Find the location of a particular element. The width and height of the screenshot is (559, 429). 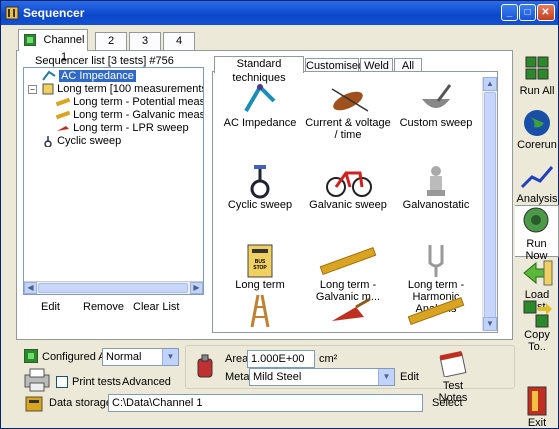

tree-item-galvanic: Long term - Galvanic measureme is located at coordinates (129, 115).